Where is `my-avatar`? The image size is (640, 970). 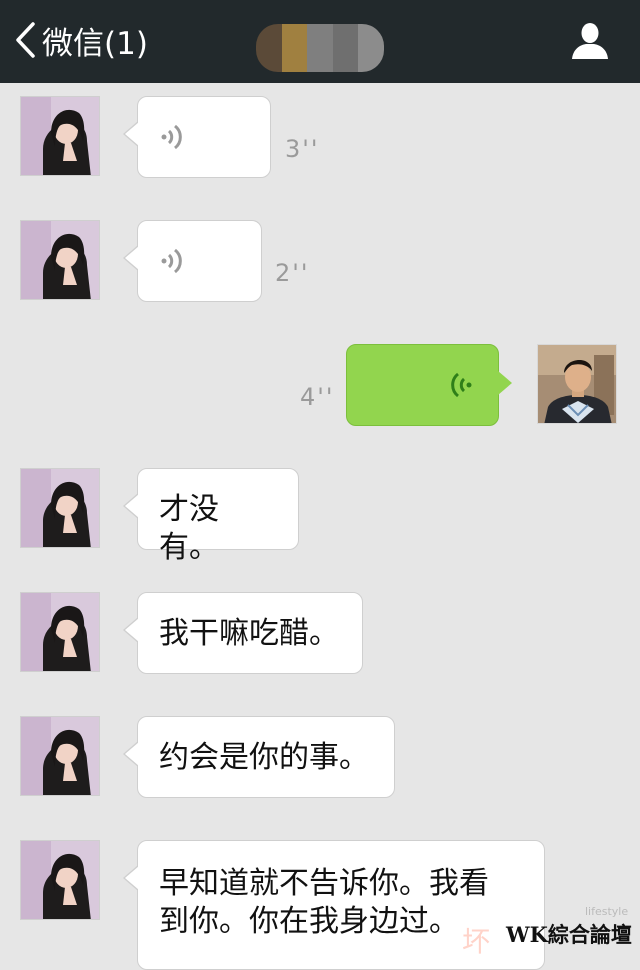 my-avatar is located at coordinates (577, 384).